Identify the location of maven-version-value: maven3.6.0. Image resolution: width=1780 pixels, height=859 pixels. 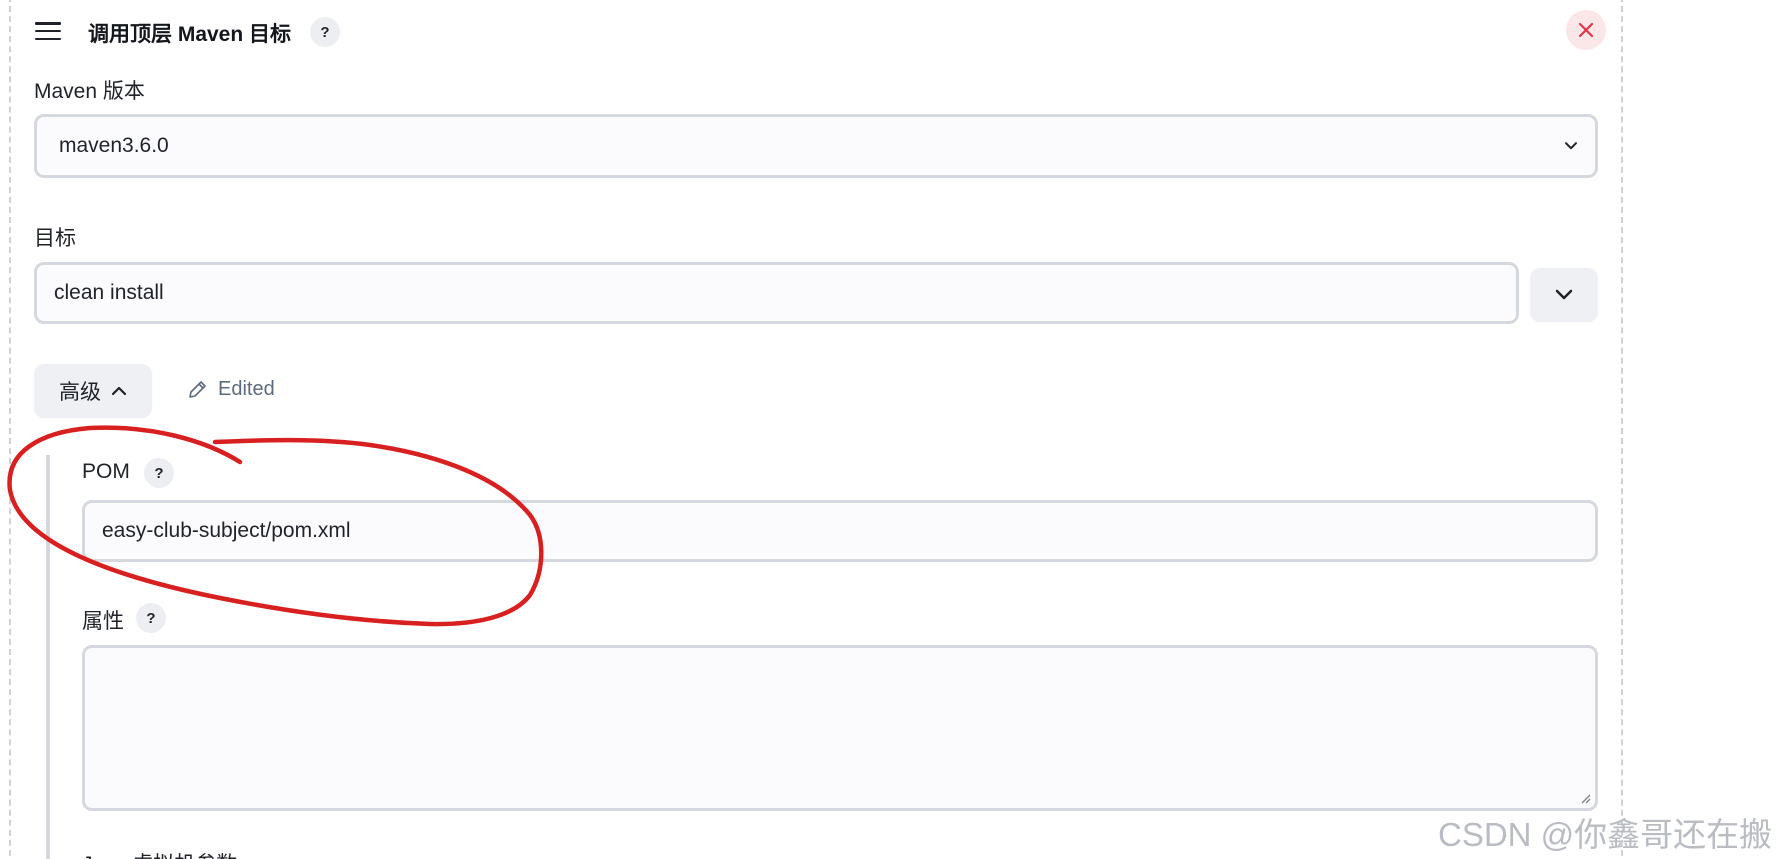
(114, 145).